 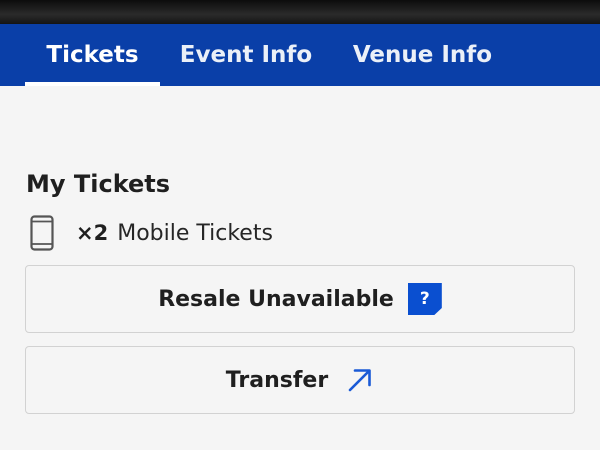 I want to click on tab-event-info: Event Info, so click(x=246, y=55).